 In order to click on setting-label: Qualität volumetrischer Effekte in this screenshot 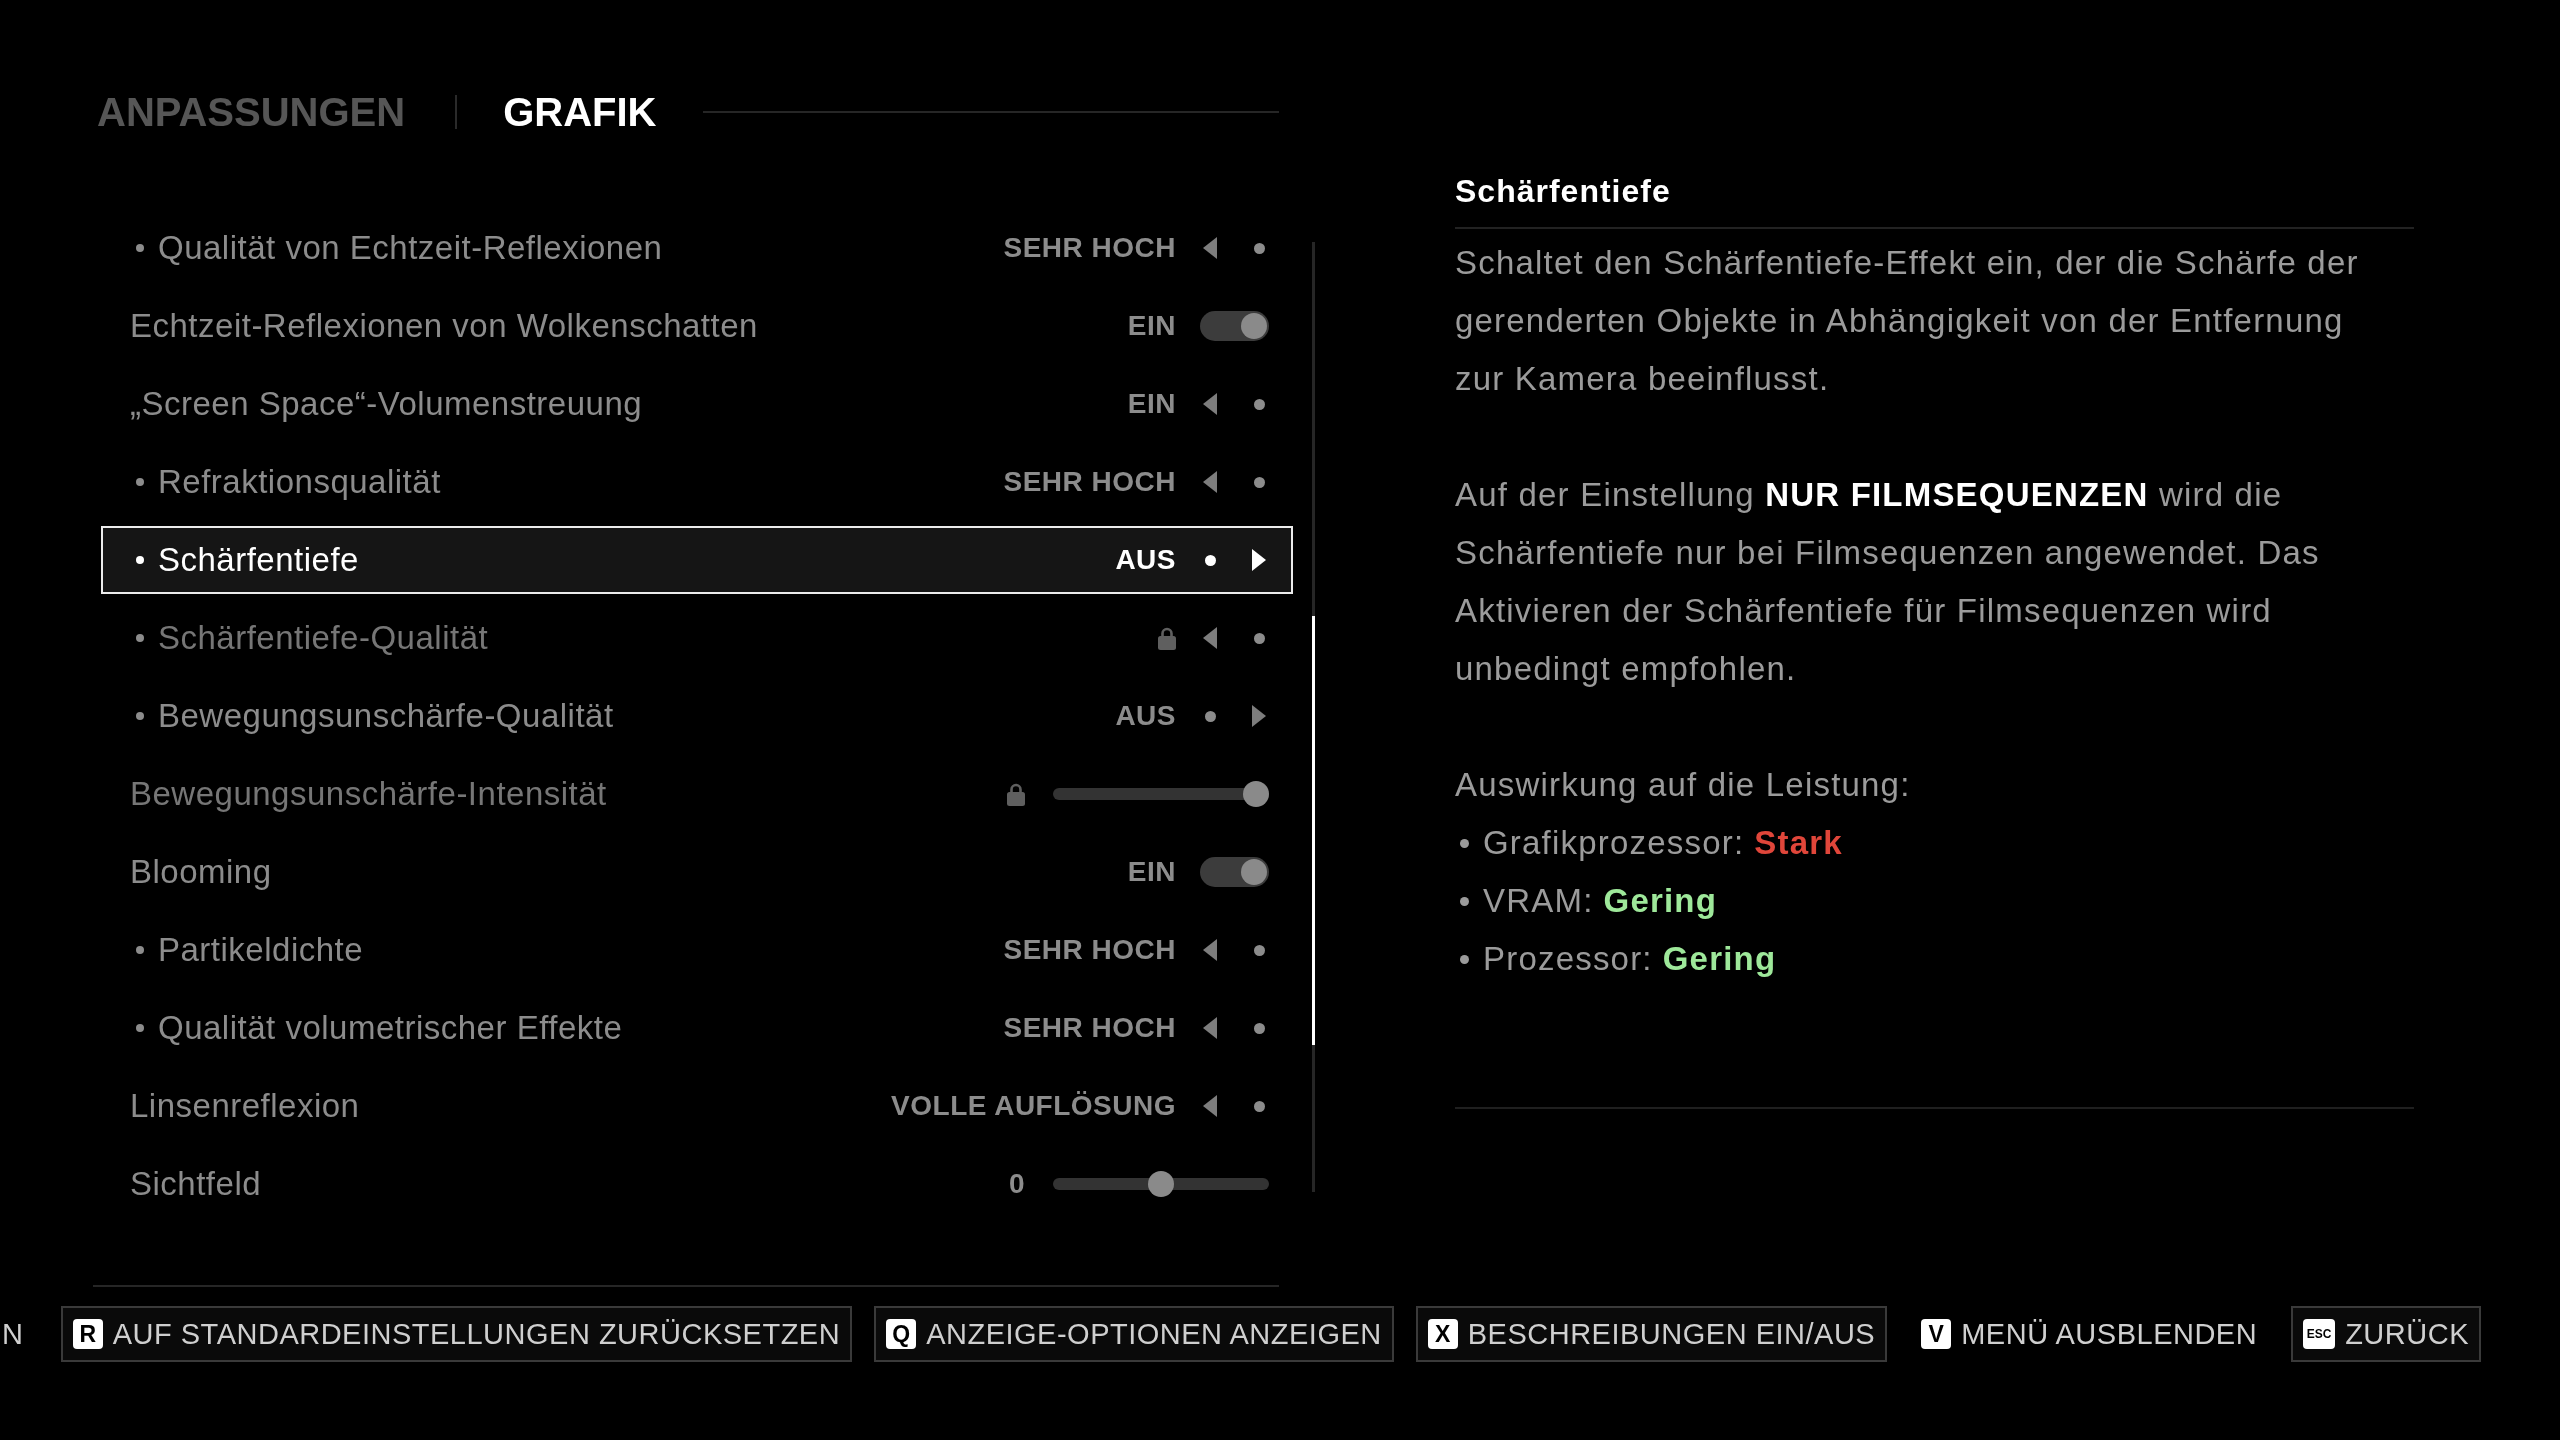, I will do `click(390, 1028)`.